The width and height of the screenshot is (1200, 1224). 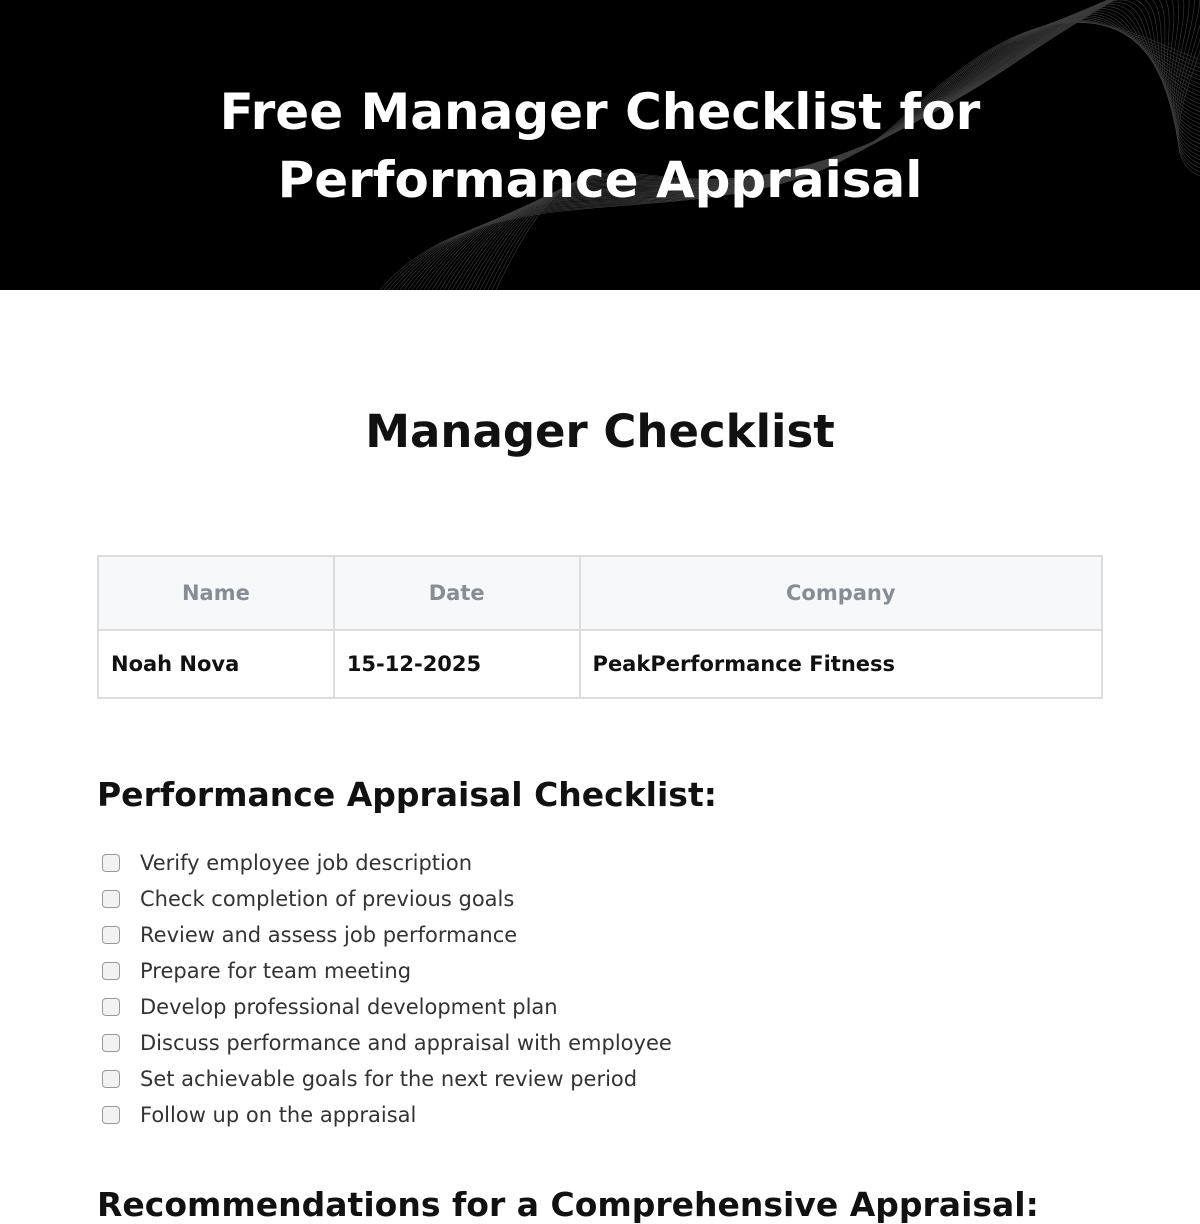 I want to click on cell-name: Noah Nova, so click(x=216, y=664).